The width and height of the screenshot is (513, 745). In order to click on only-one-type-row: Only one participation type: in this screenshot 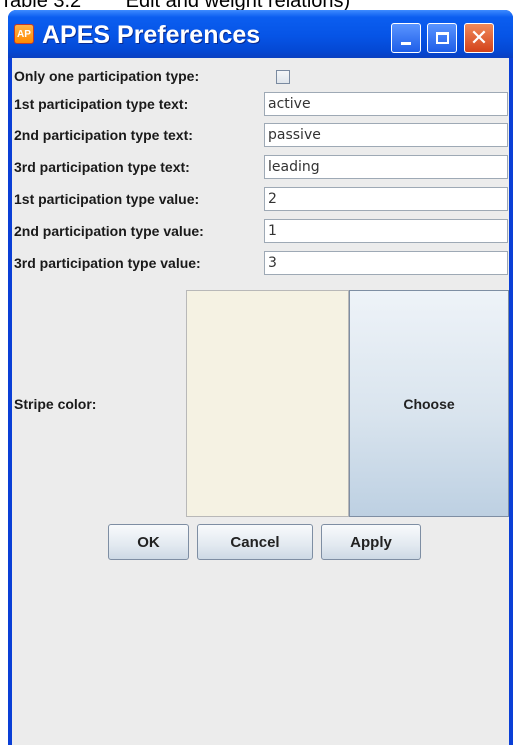, I will do `click(260, 76)`.